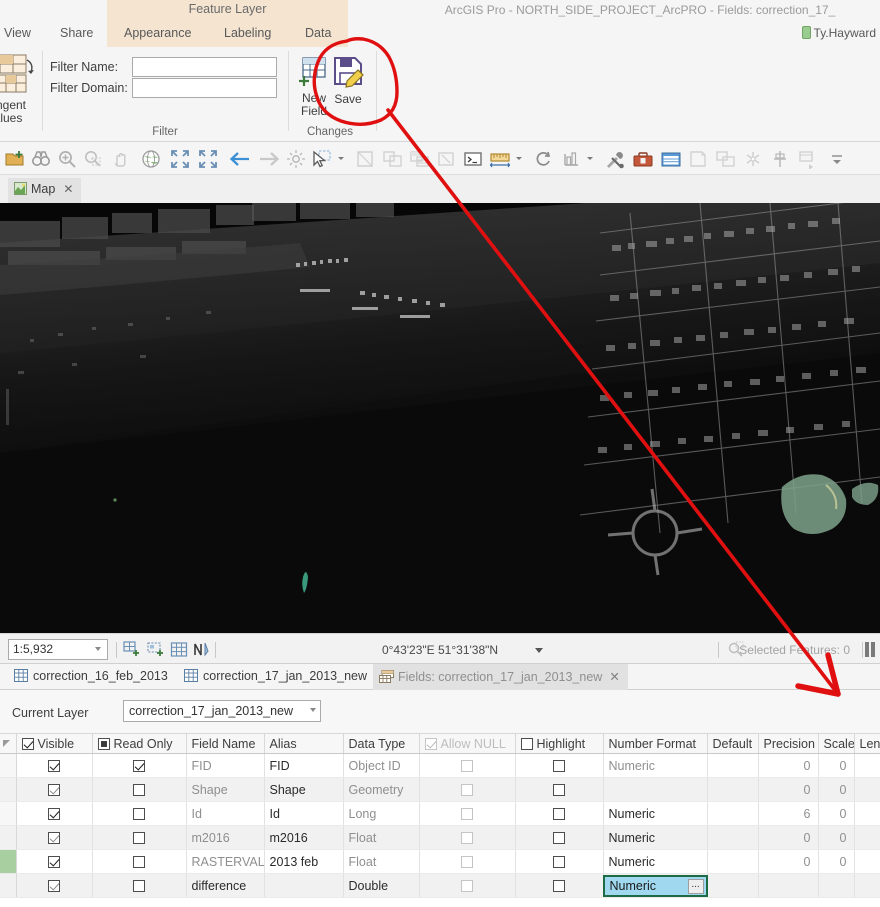  What do you see at coordinates (8, 743) in the screenshot?
I see `column-header-rowselector` at bounding box center [8, 743].